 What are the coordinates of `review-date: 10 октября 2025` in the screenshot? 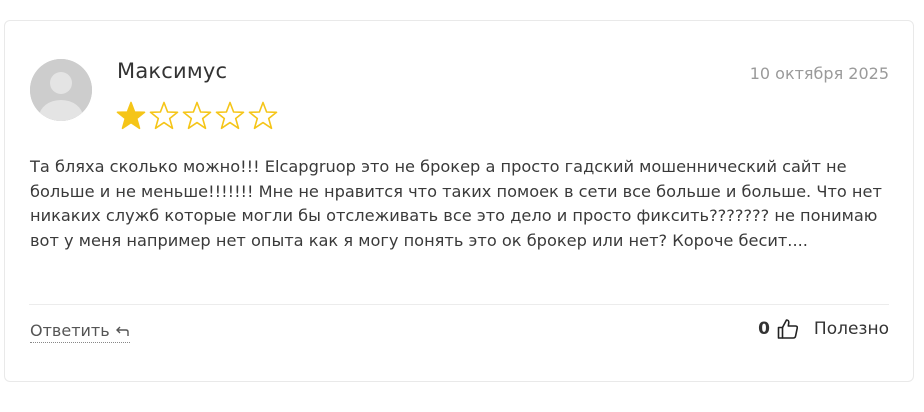 It's located at (819, 73).